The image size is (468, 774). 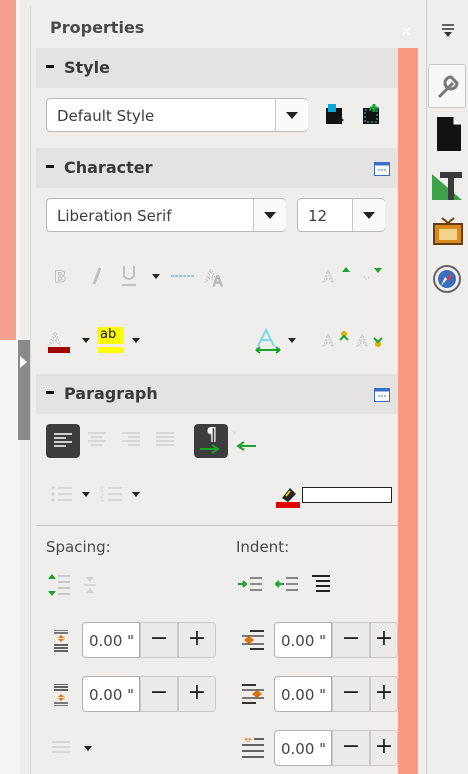 I want to click on shadow-icon: AA, so click(x=217, y=276).